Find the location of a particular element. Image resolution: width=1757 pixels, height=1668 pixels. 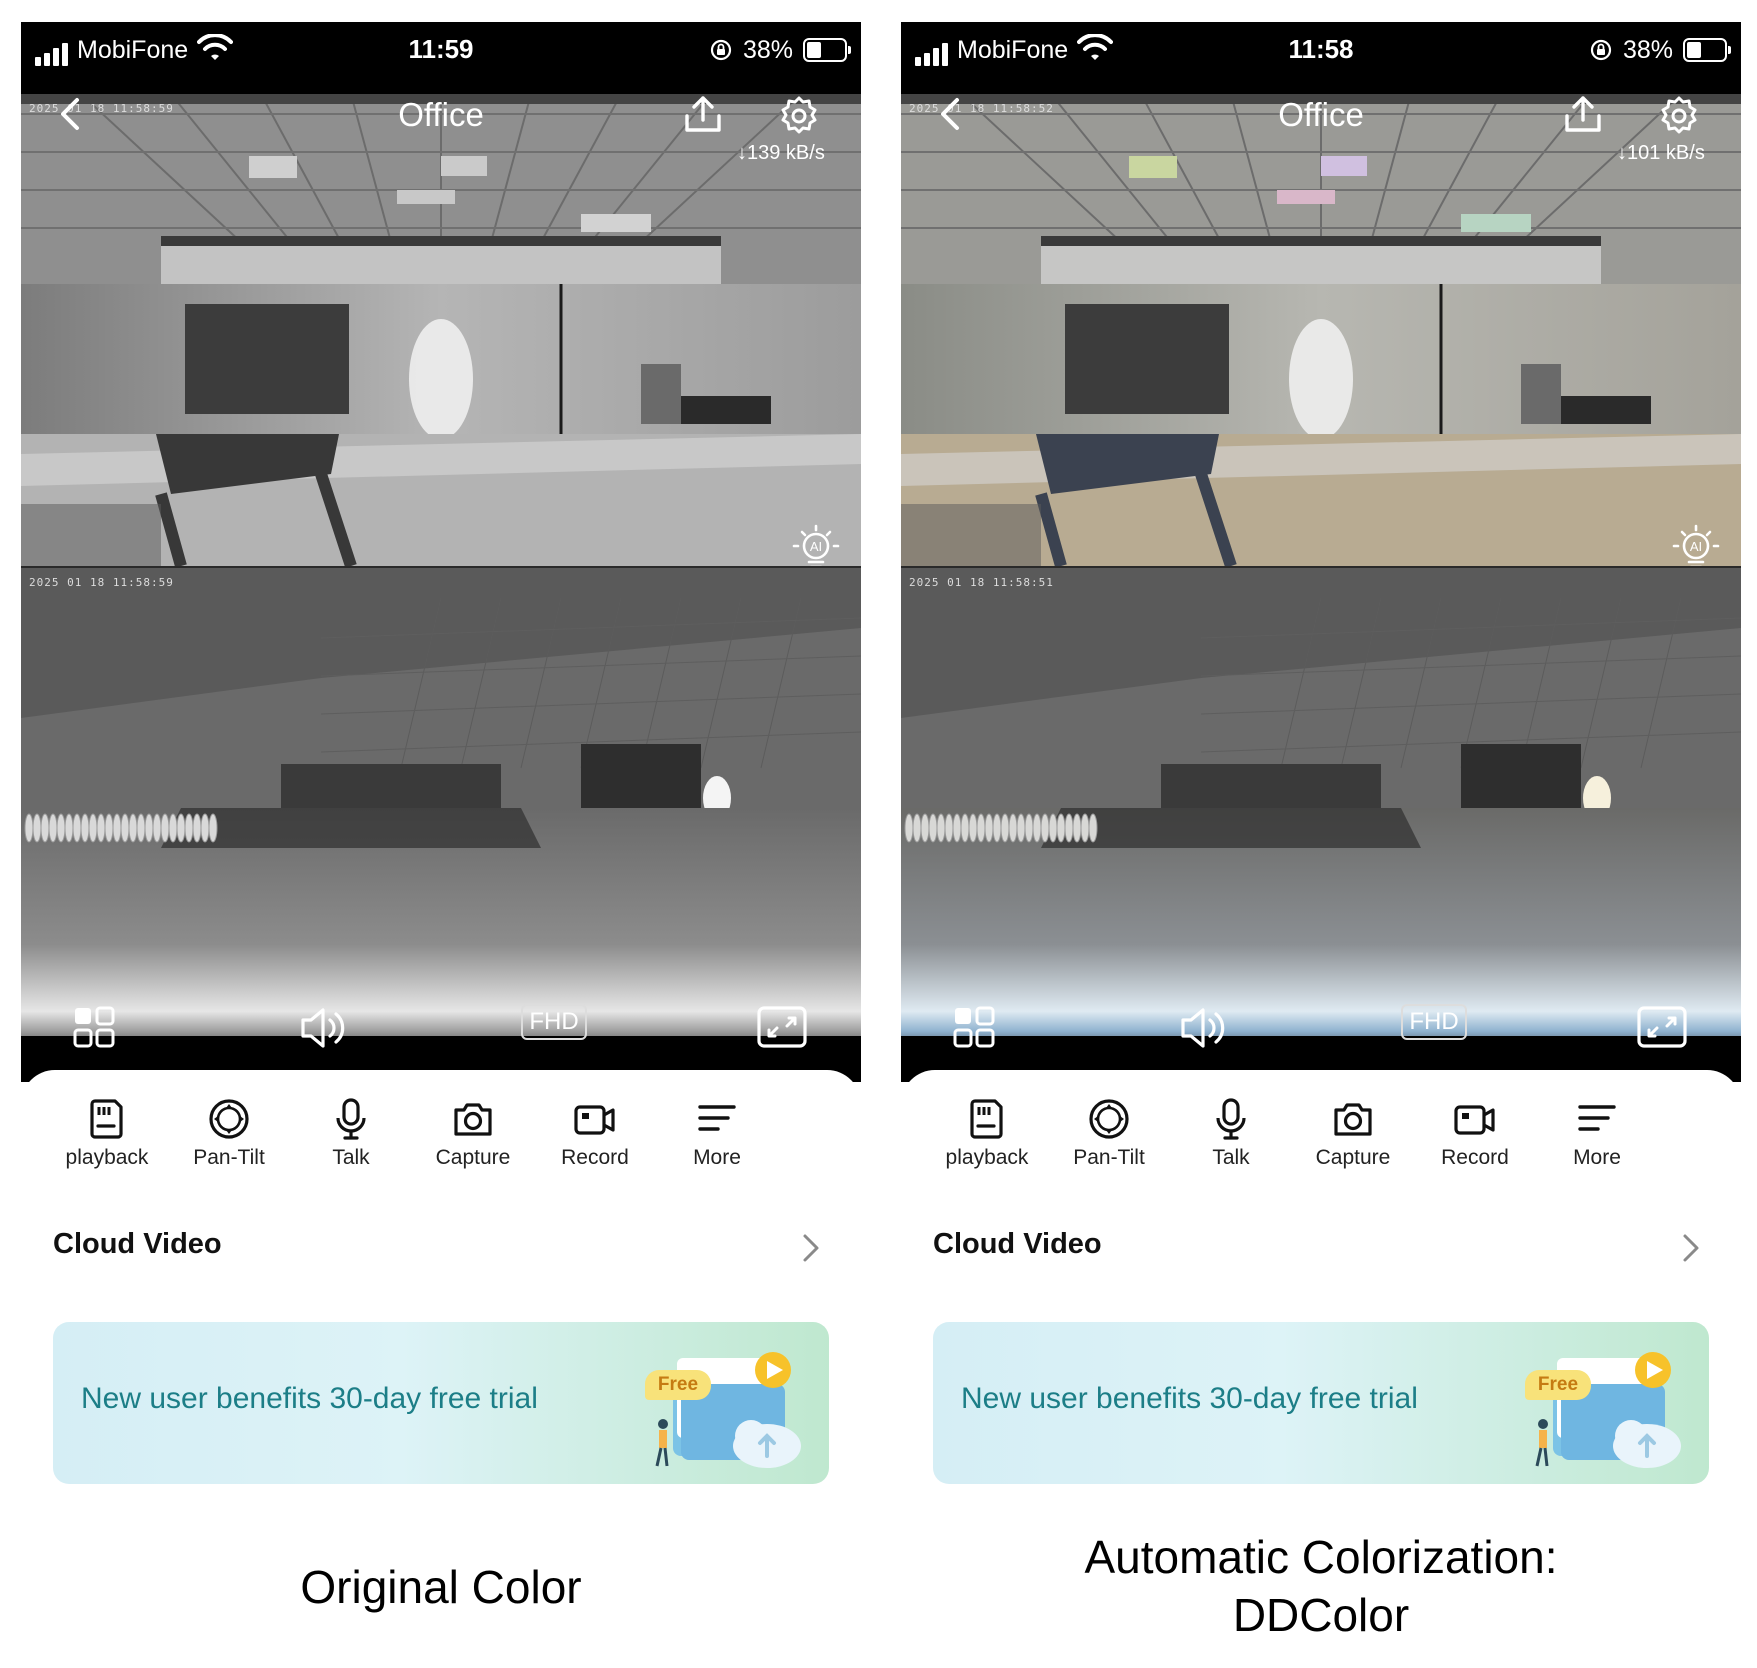

status-time: 11:58 is located at coordinates (1321, 49).